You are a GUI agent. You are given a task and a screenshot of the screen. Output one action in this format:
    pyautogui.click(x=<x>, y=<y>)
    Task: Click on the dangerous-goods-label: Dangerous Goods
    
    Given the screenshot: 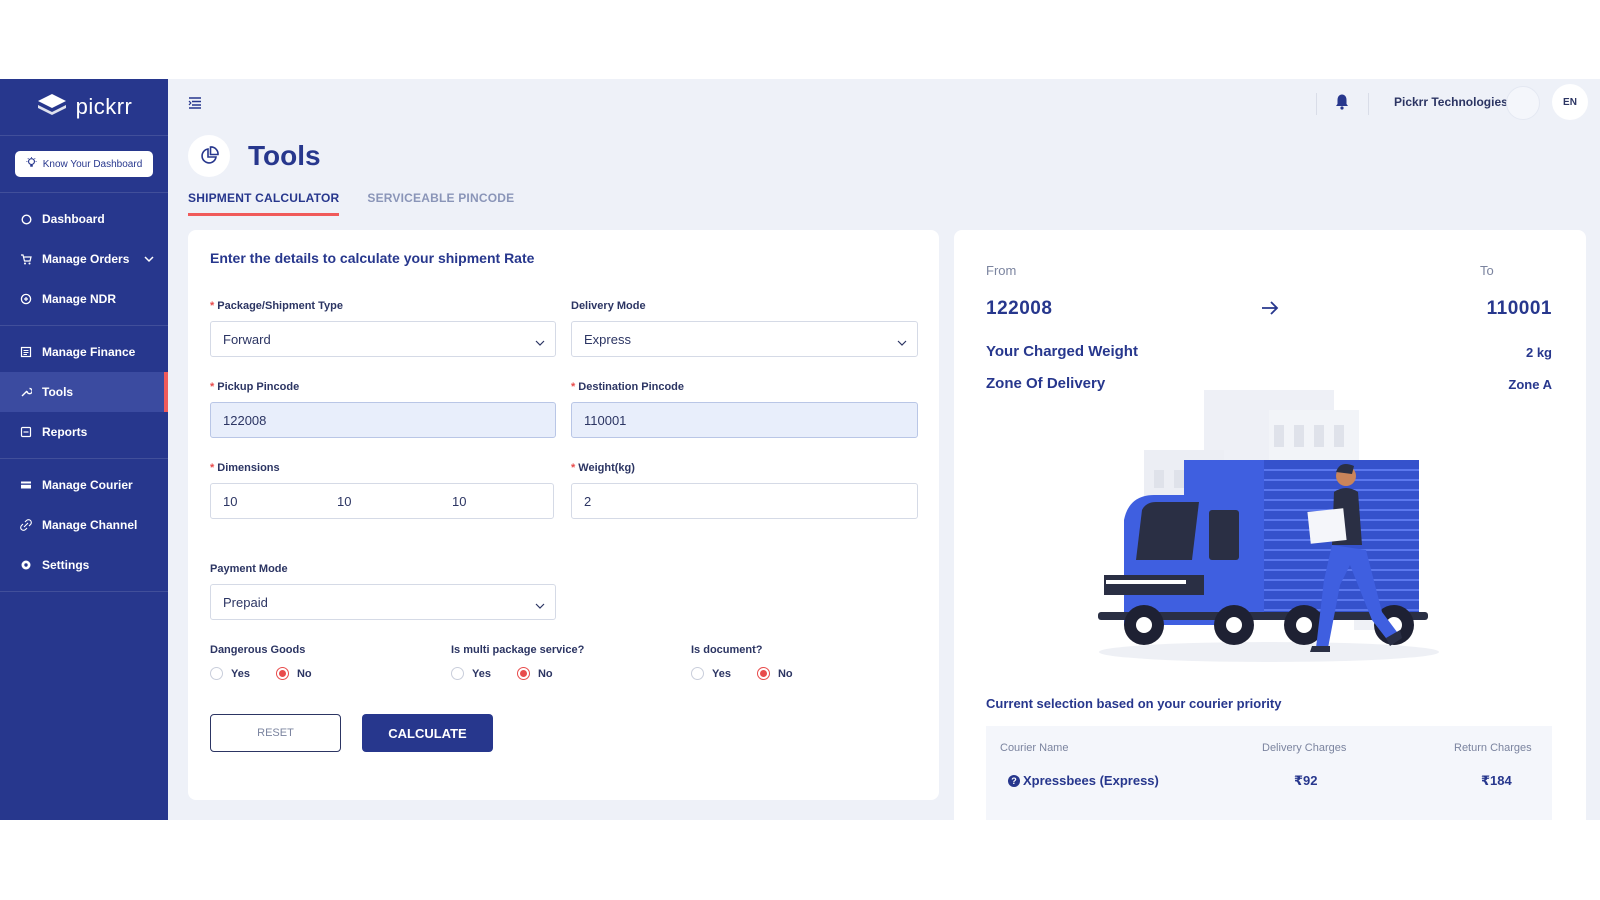 What is the action you would take?
    pyautogui.click(x=258, y=650)
    